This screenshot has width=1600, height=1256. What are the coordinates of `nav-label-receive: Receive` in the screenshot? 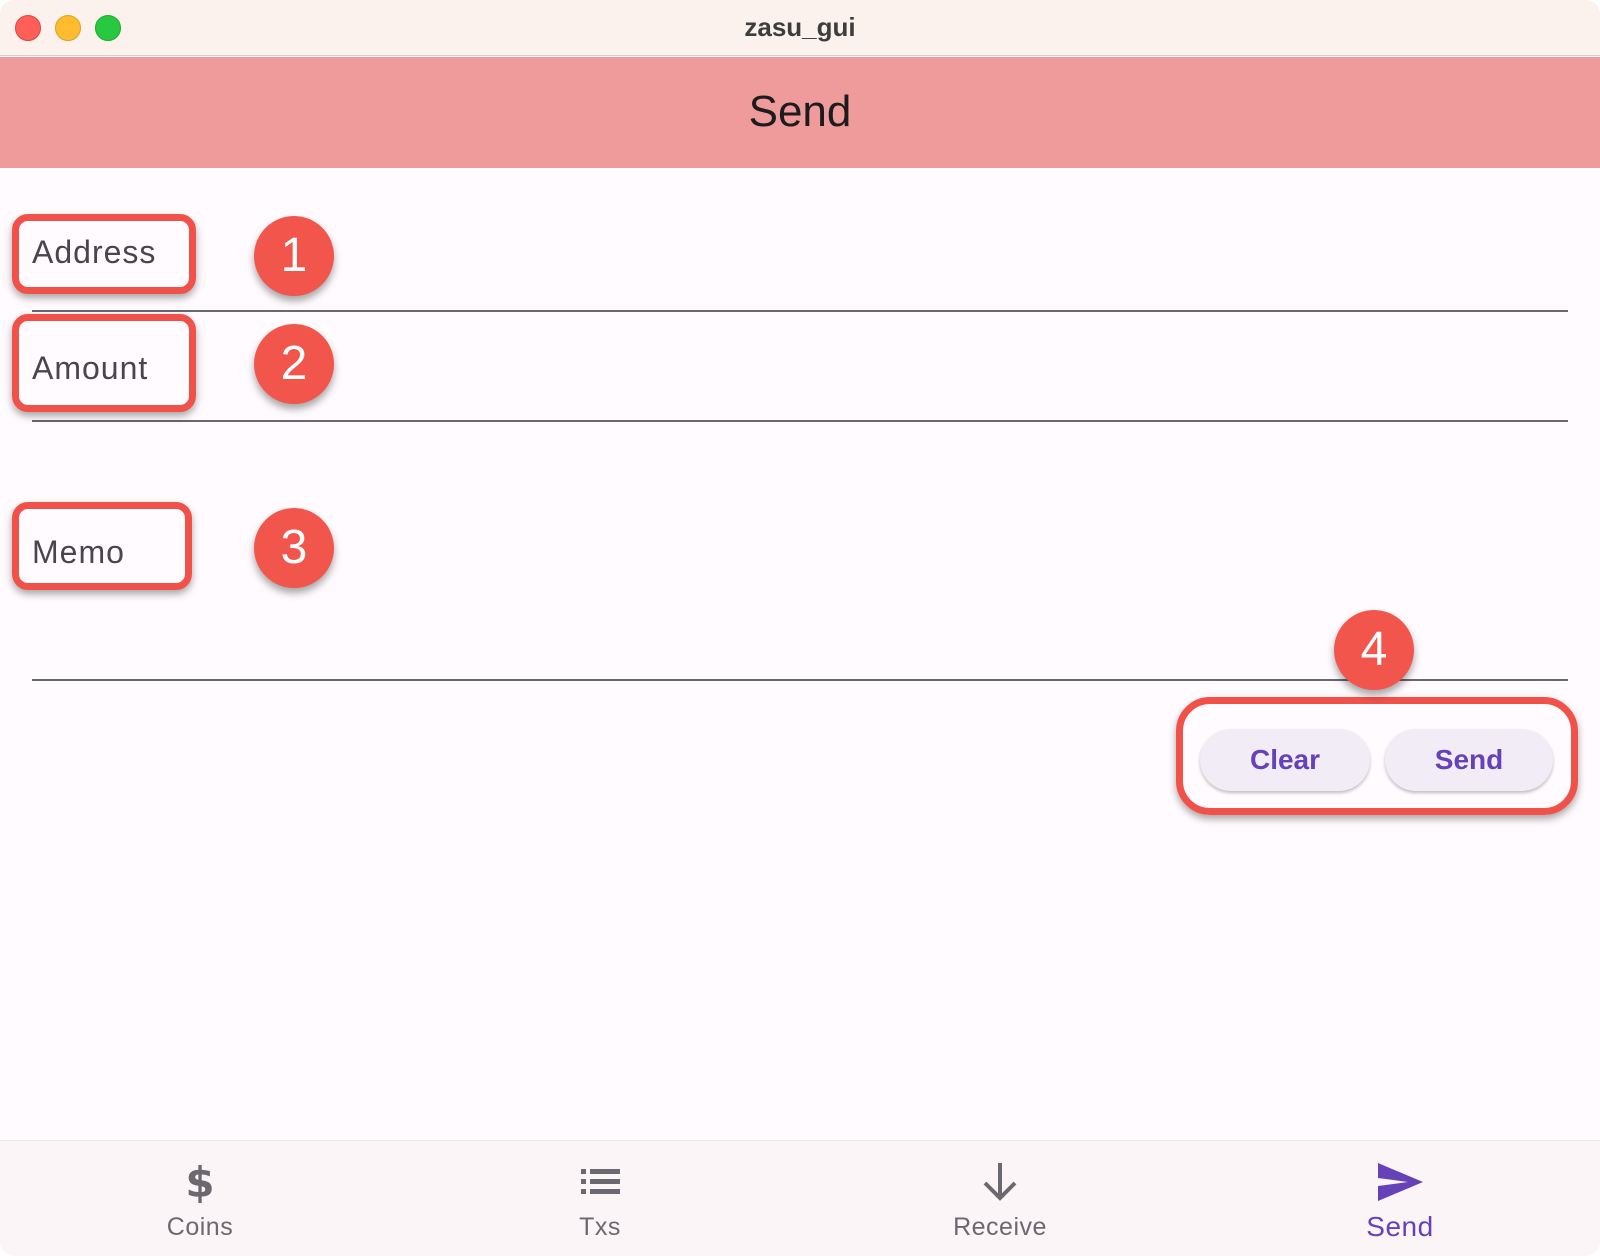 It's located at (1000, 1227).